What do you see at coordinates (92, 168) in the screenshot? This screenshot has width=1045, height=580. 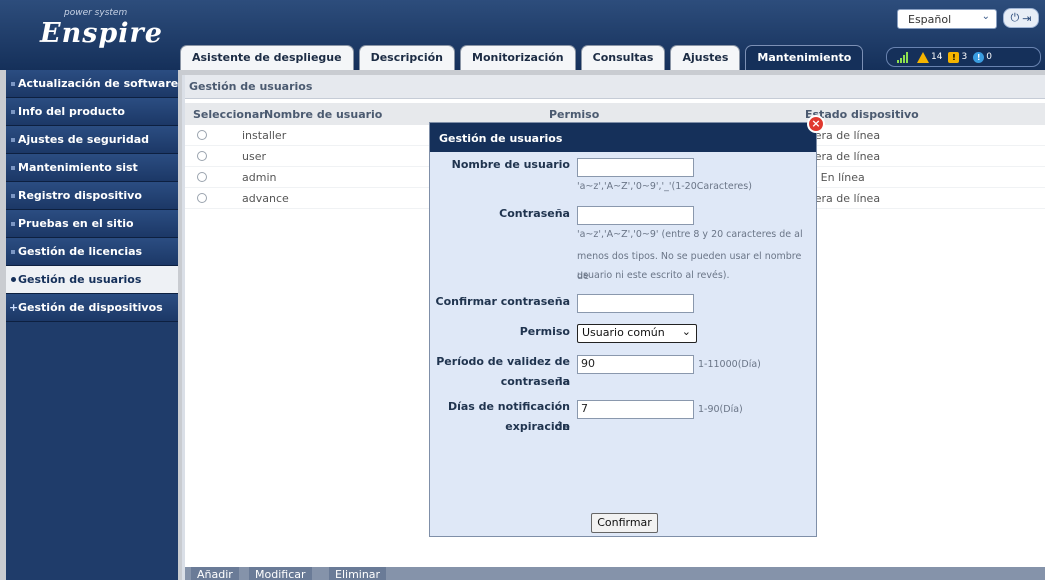 I see `sidebar-item-system-maintenance: Mantenimiento sist` at bounding box center [92, 168].